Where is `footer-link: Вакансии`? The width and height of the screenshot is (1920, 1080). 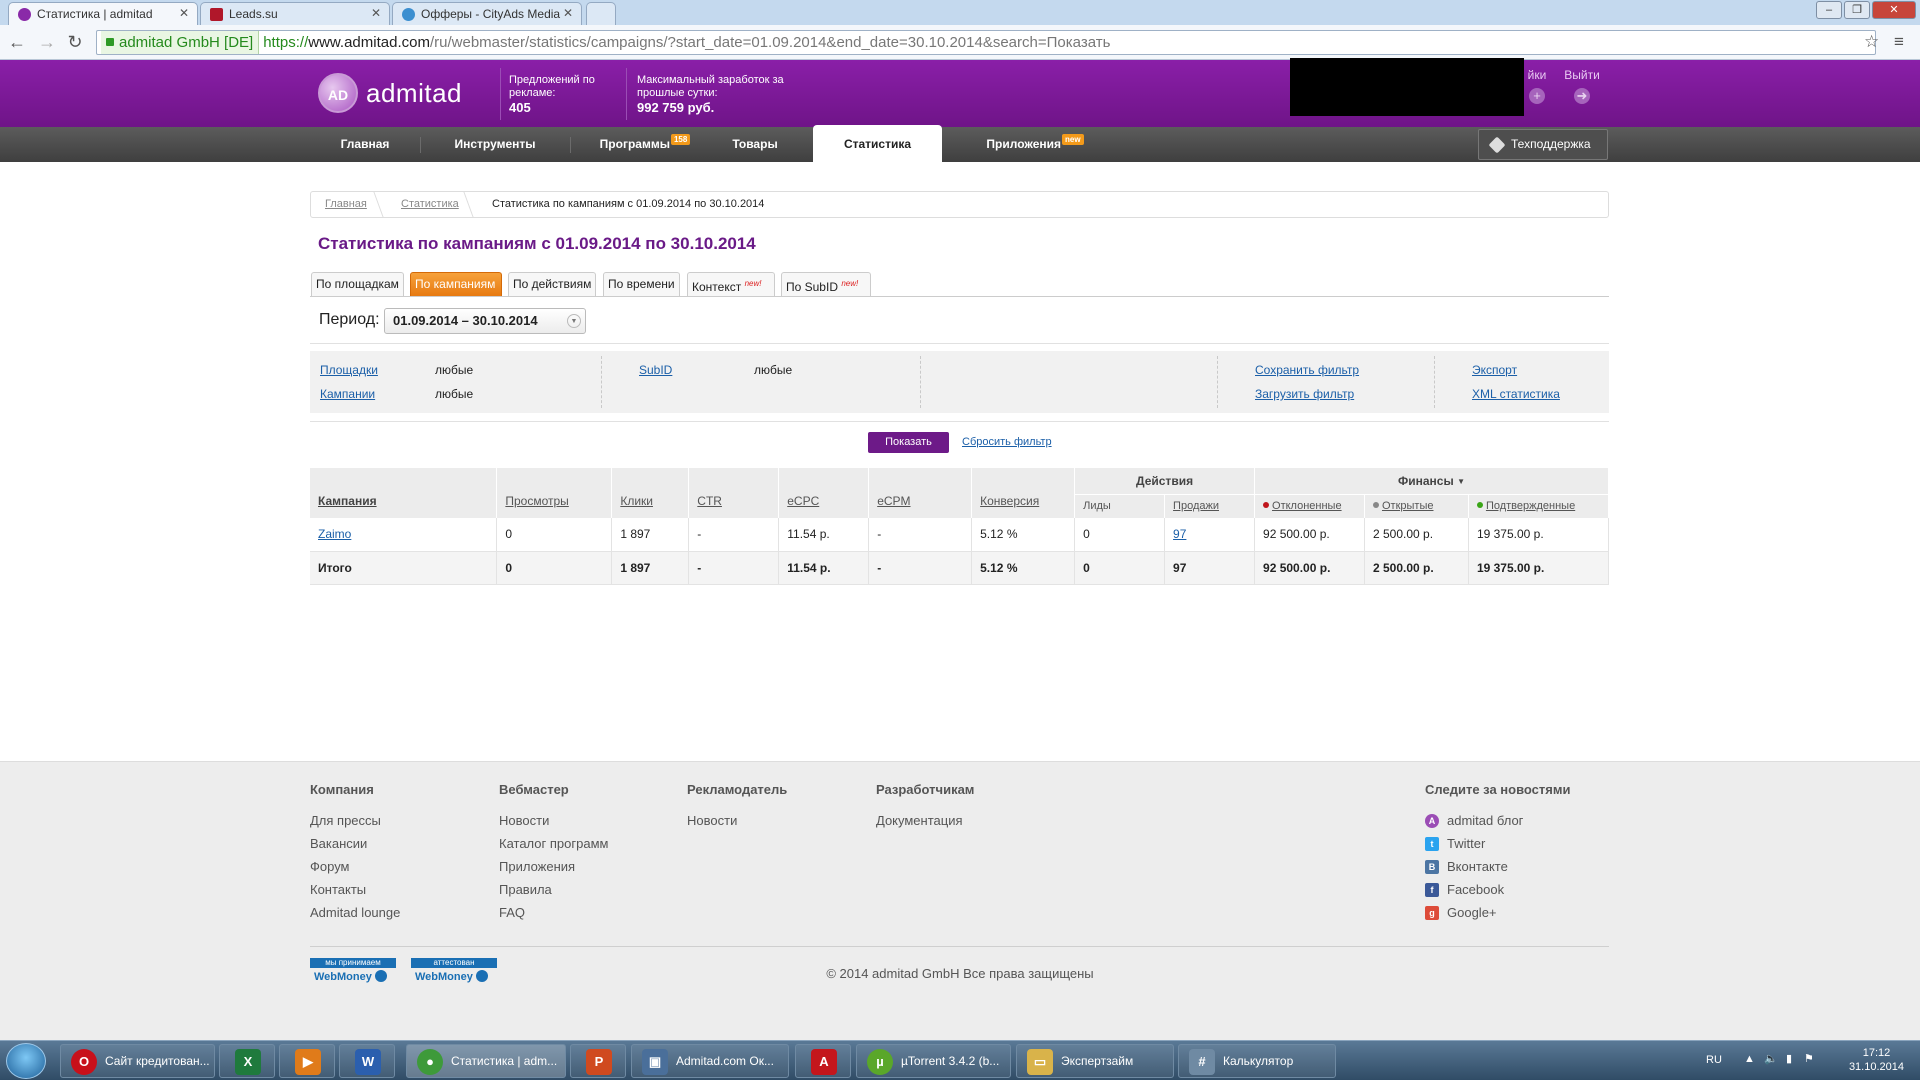
footer-link: Вакансии is located at coordinates (355, 843).